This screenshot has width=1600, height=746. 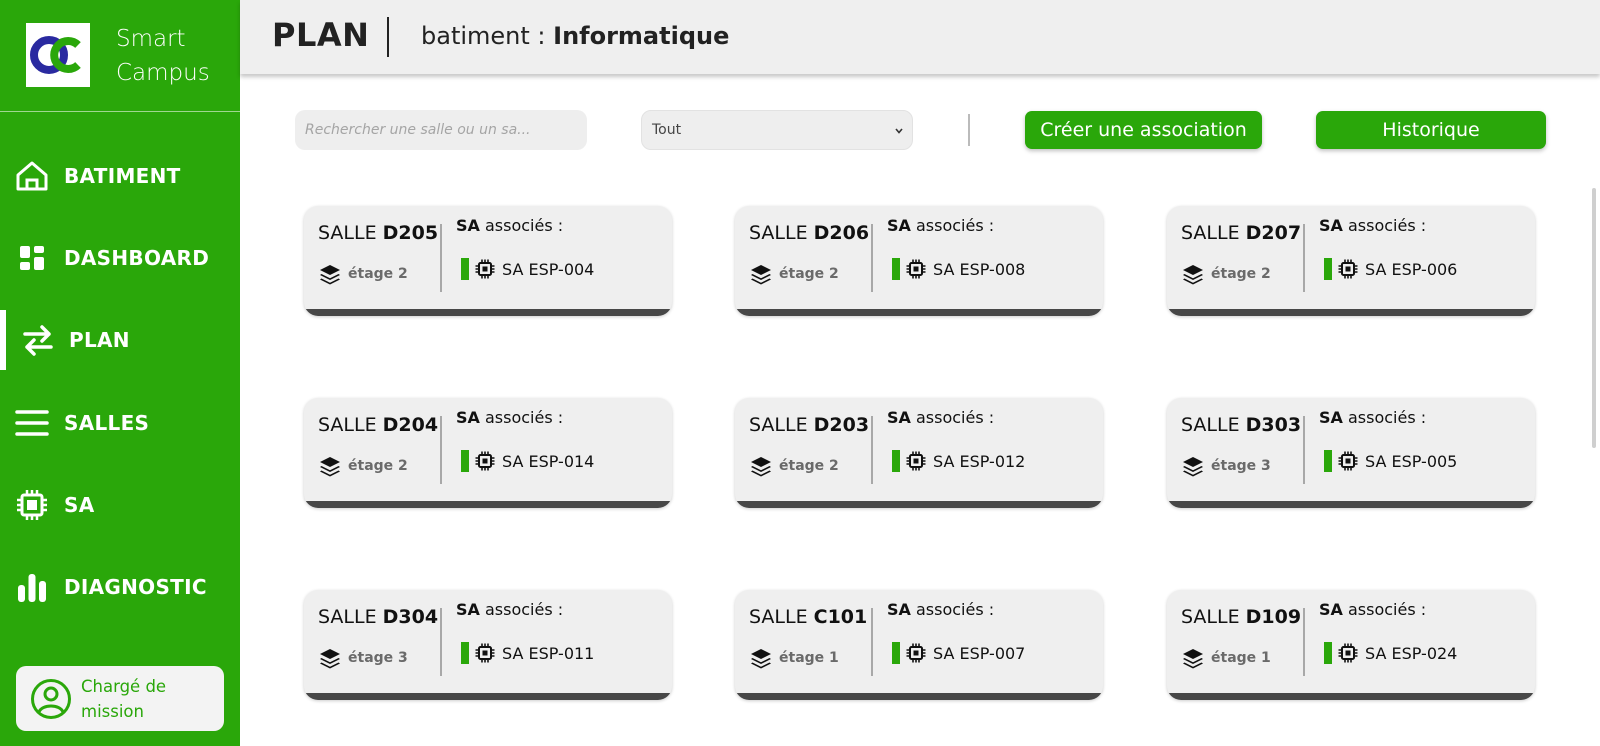 I want to click on sa-item: SA ESP-004, so click(x=527, y=269).